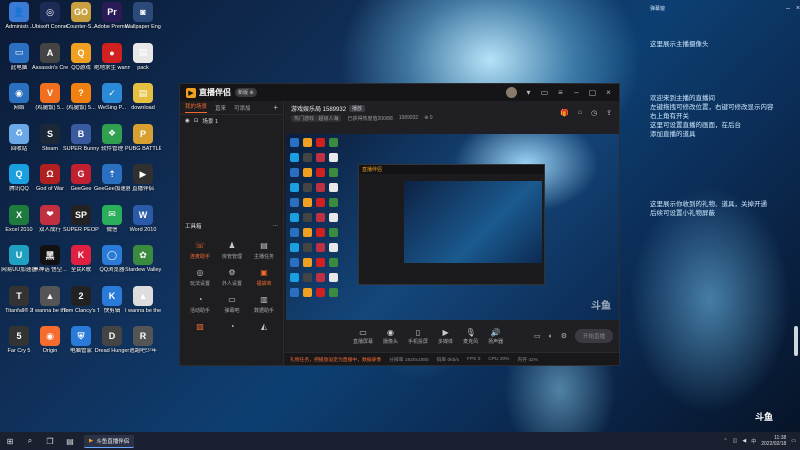  What do you see at coordinates (200, 304) in the screenshot?
I see `tool-item: ◔ 活动助手` at bounding box center [200, 304].